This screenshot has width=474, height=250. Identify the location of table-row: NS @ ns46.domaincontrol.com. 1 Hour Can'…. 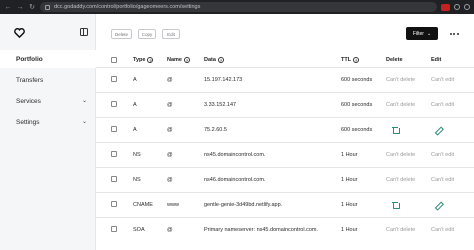
(285, 179).